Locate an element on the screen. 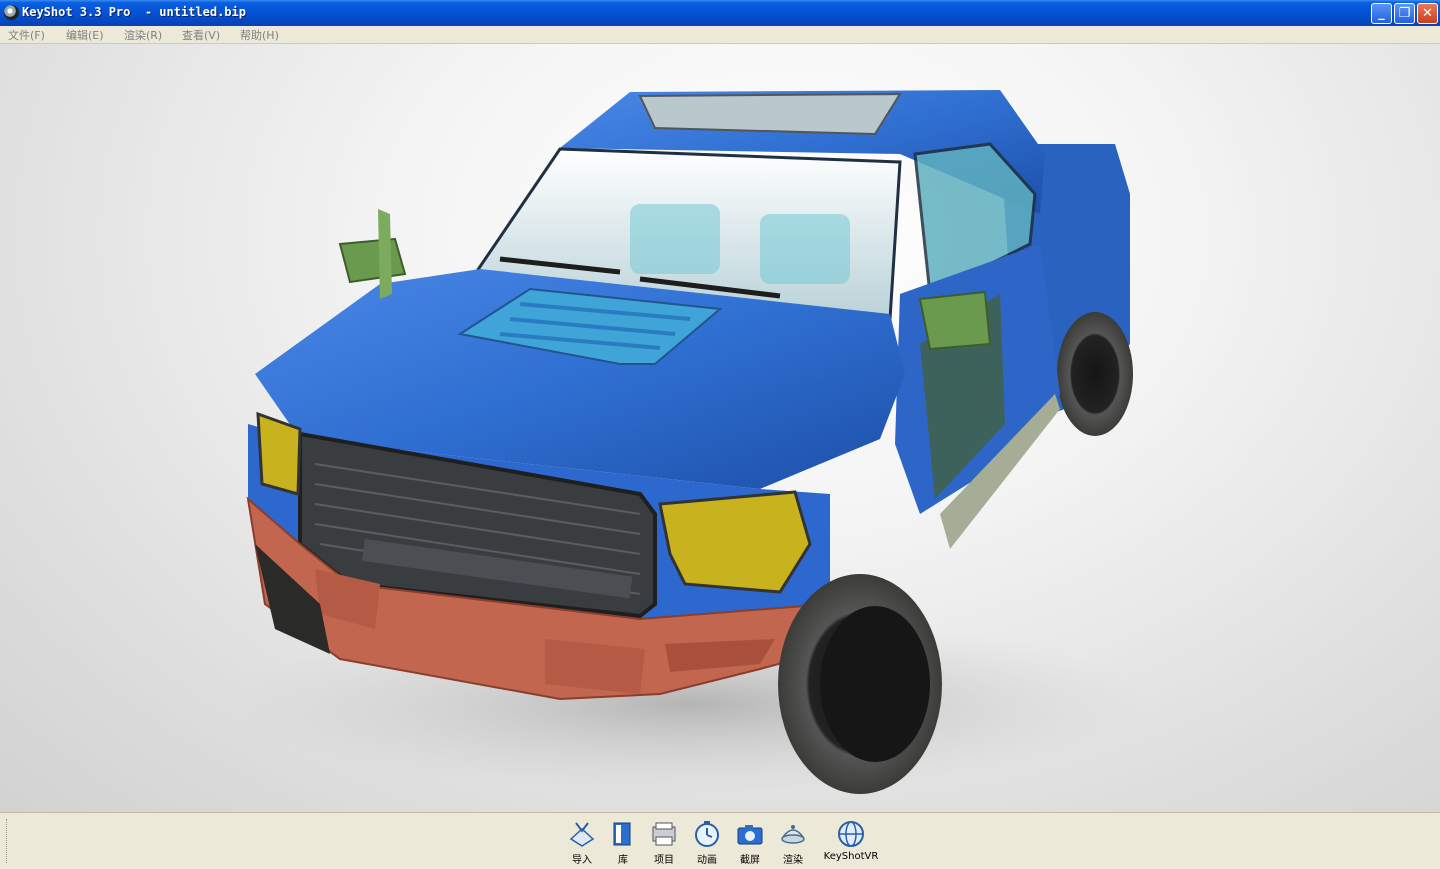 This screenshot has height=869, width=1440. animation-button: 动画 is located at coordinates (707, 843).